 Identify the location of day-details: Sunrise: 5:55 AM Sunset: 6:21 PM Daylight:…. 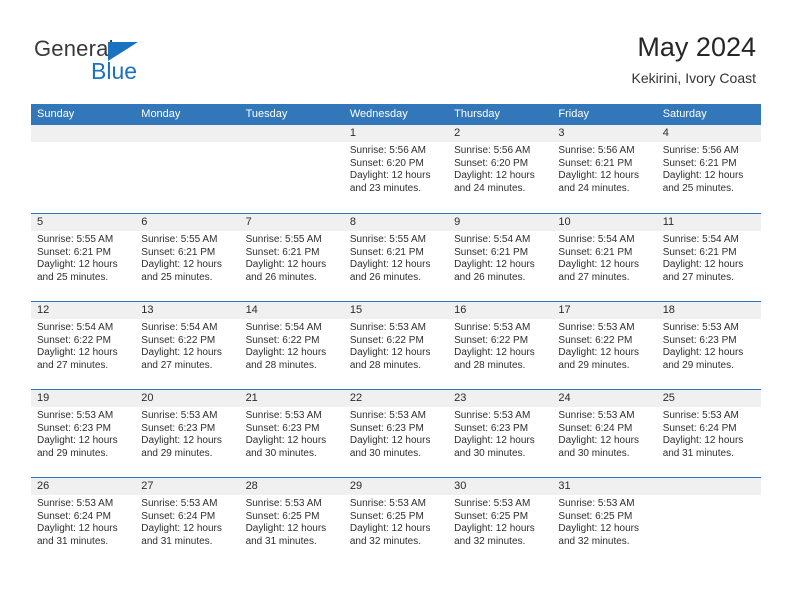
(187, 257).